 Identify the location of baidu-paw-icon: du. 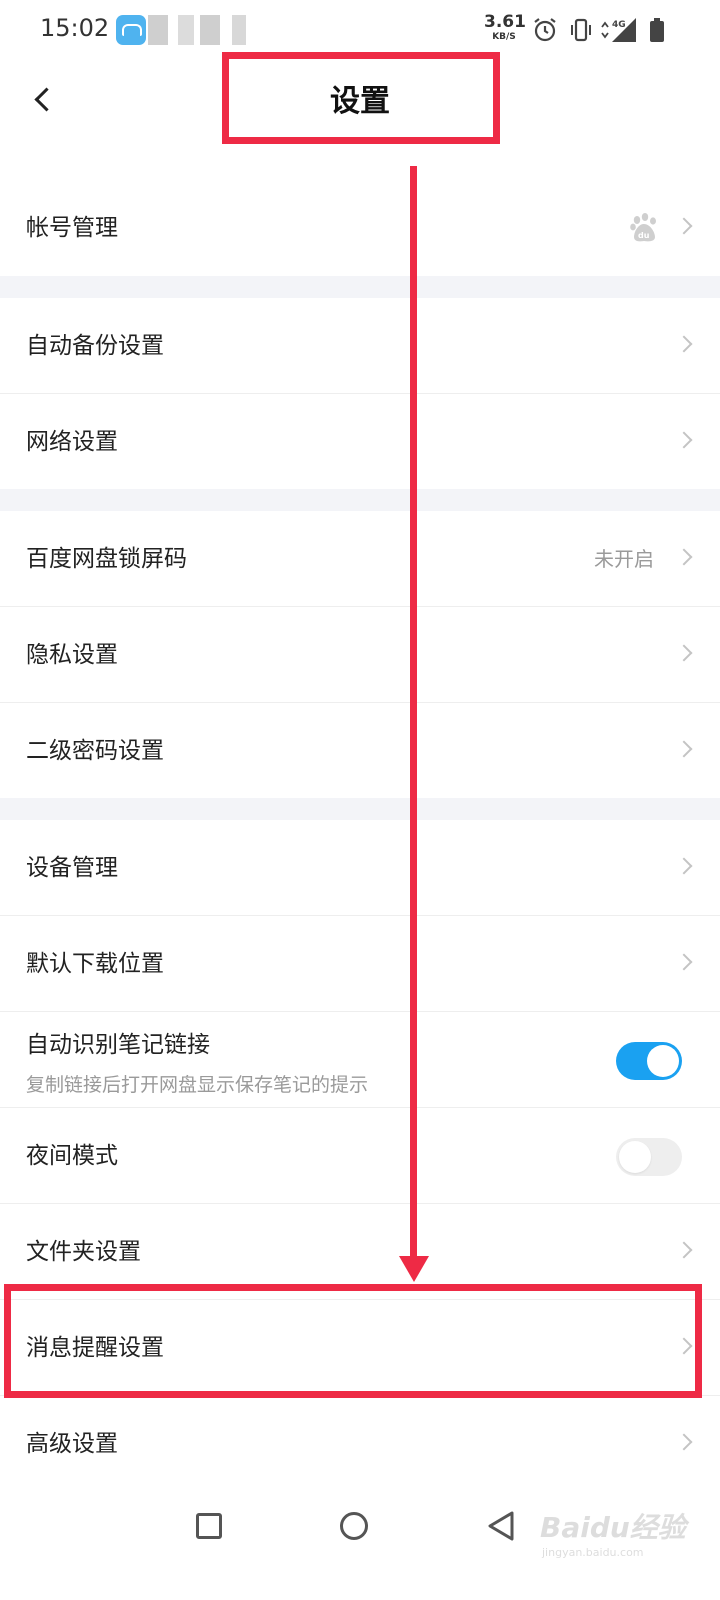
(643, 227).